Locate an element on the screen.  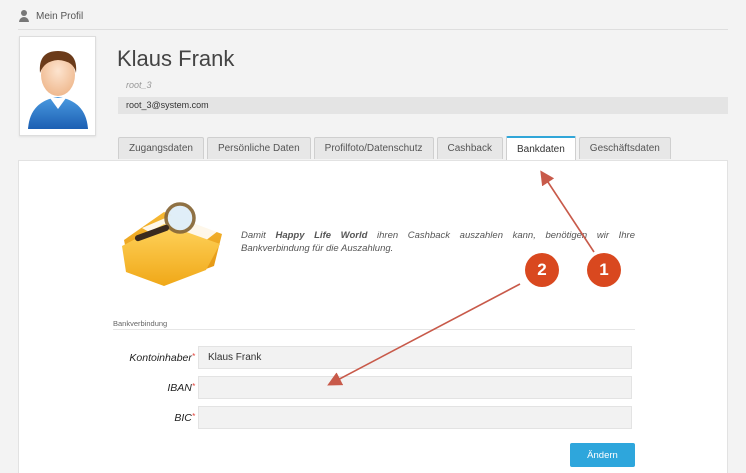
annotation-marker-1: 1 is located at coordinates (604, 270).